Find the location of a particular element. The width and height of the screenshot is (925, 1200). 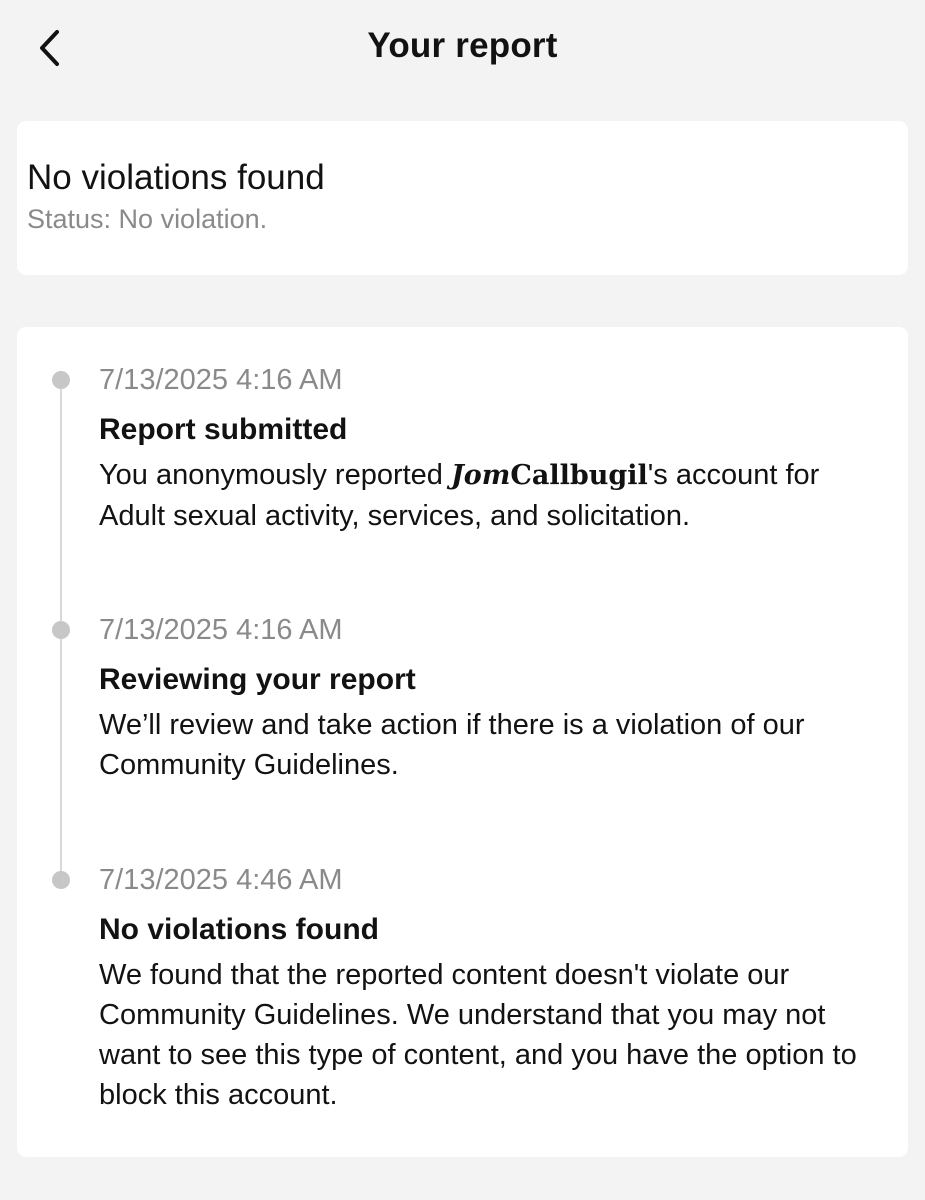

page-title: Your report is located at coordinates (462, 45).